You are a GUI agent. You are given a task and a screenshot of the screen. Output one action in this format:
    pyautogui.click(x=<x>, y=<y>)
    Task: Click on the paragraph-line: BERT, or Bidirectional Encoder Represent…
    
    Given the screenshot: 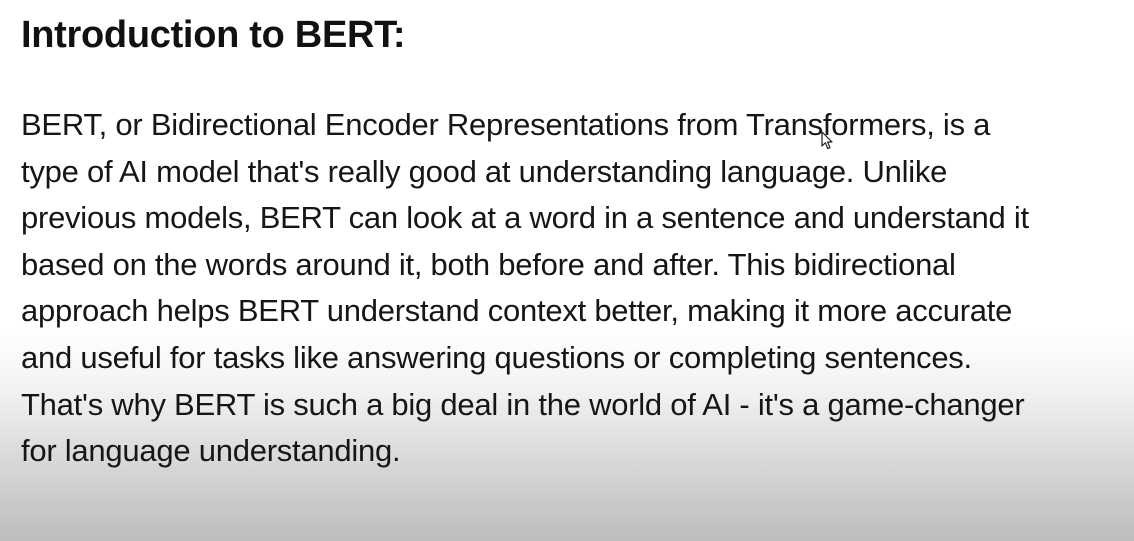 What is the action you would take?
    pyautogui.click(x=506, y=124)
    